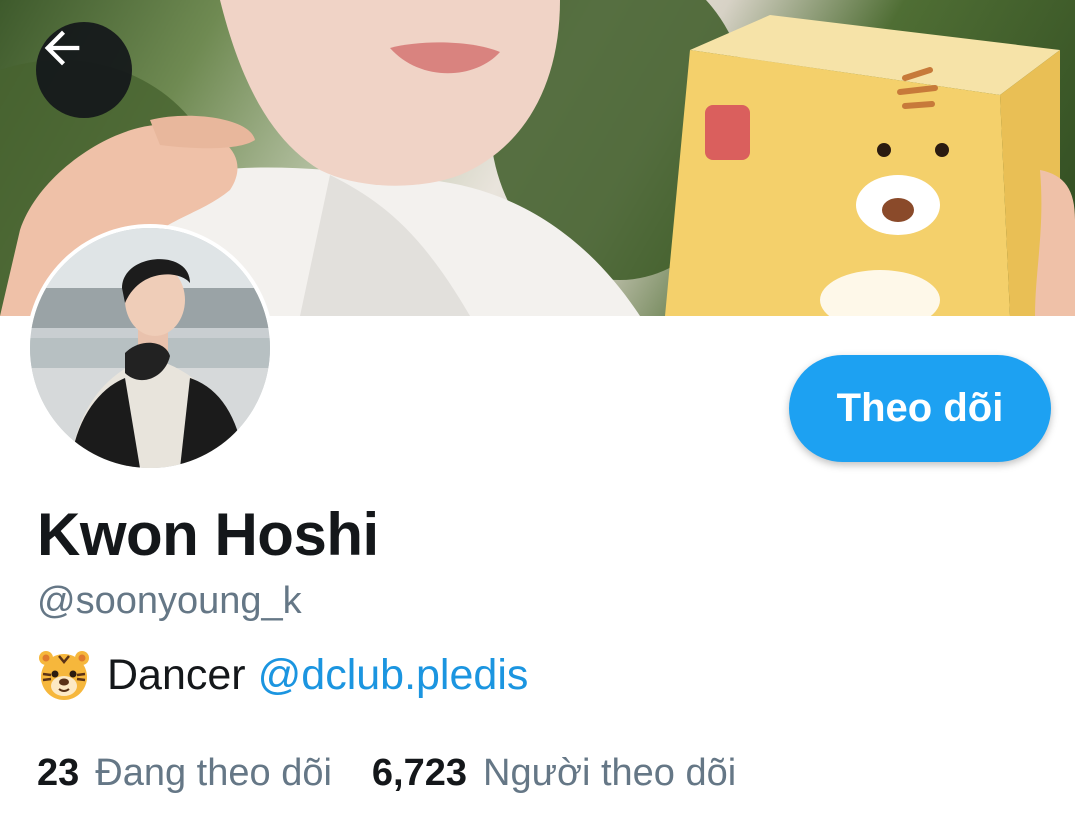  I want to click on profile-stats: 23 Đang theo dõi 6,723 Người theo dõi, so click(386, 773).